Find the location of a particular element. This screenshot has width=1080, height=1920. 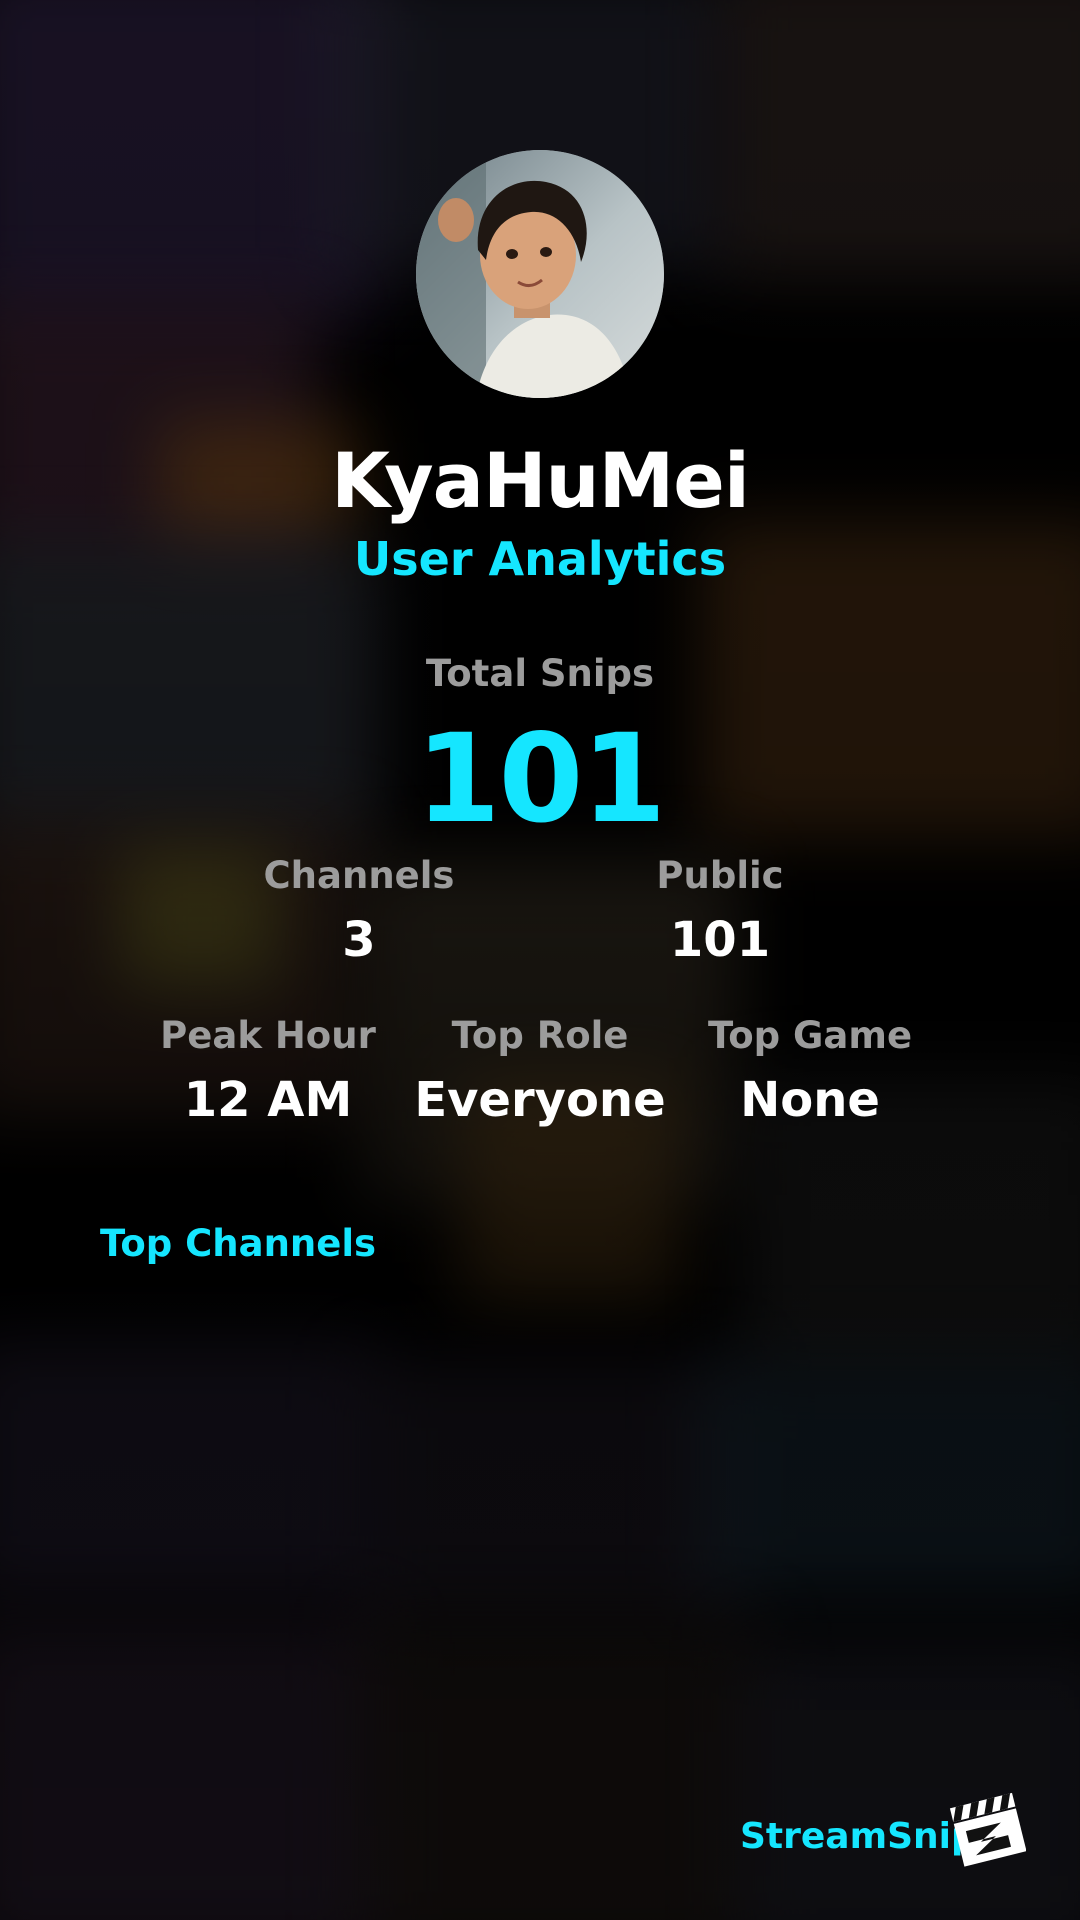

user-avatar-photo is located at coordinates (540, 274).